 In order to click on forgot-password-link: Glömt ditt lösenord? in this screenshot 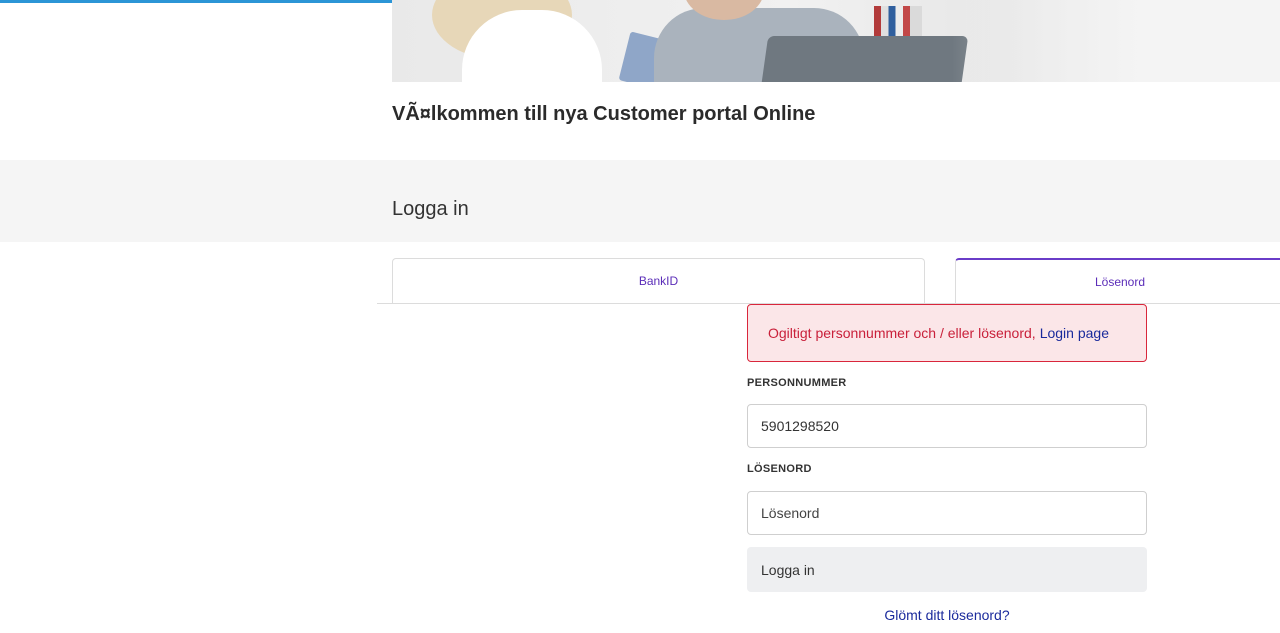, I will do `click(947, 615)`.